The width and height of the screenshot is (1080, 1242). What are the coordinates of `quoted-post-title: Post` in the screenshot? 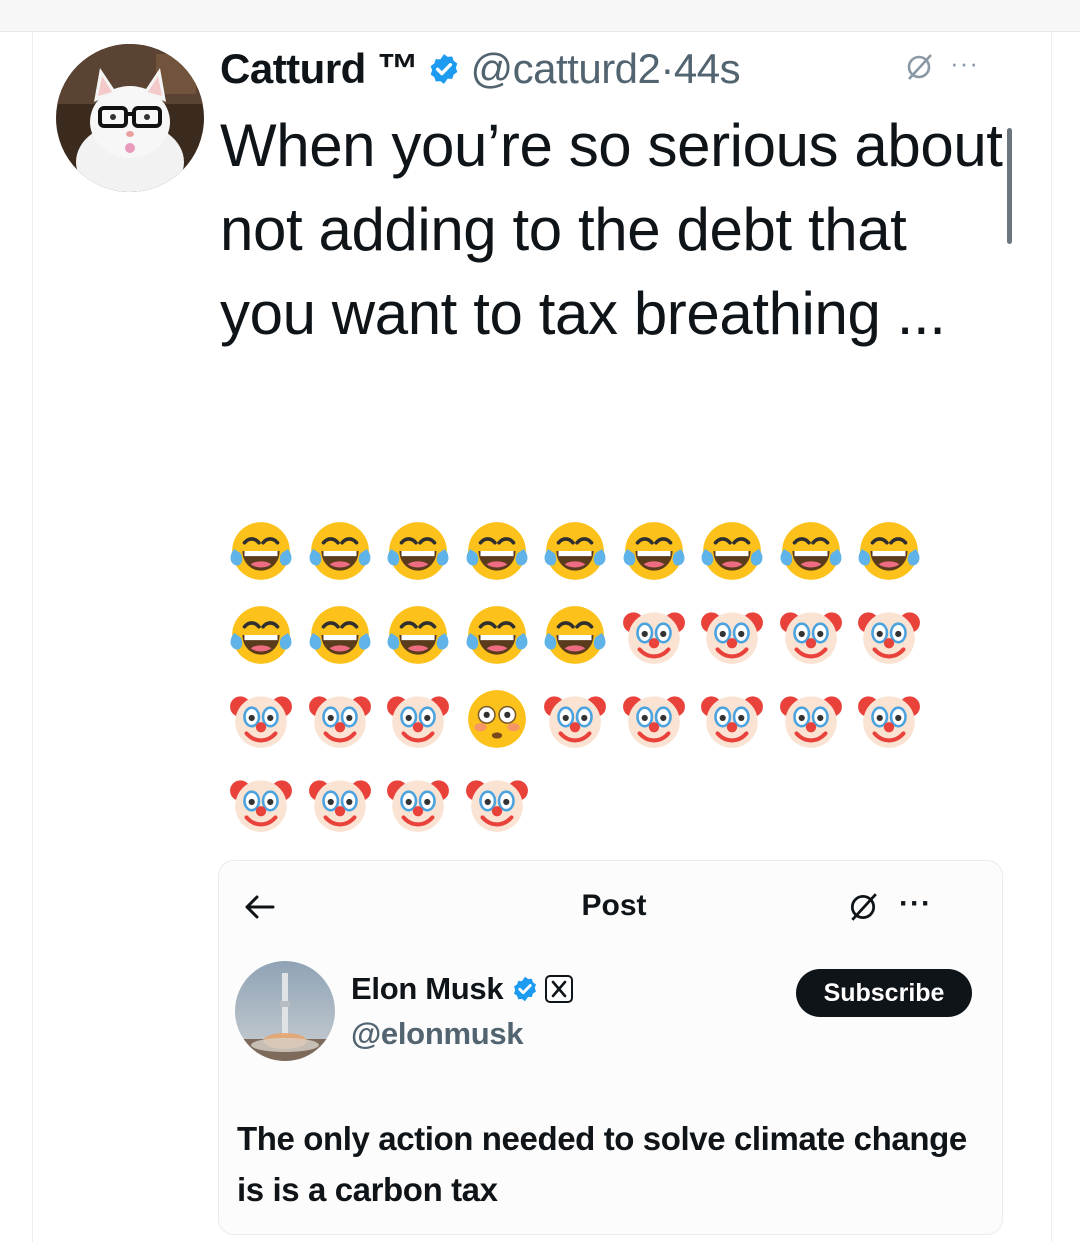 It's located at (614, 905).